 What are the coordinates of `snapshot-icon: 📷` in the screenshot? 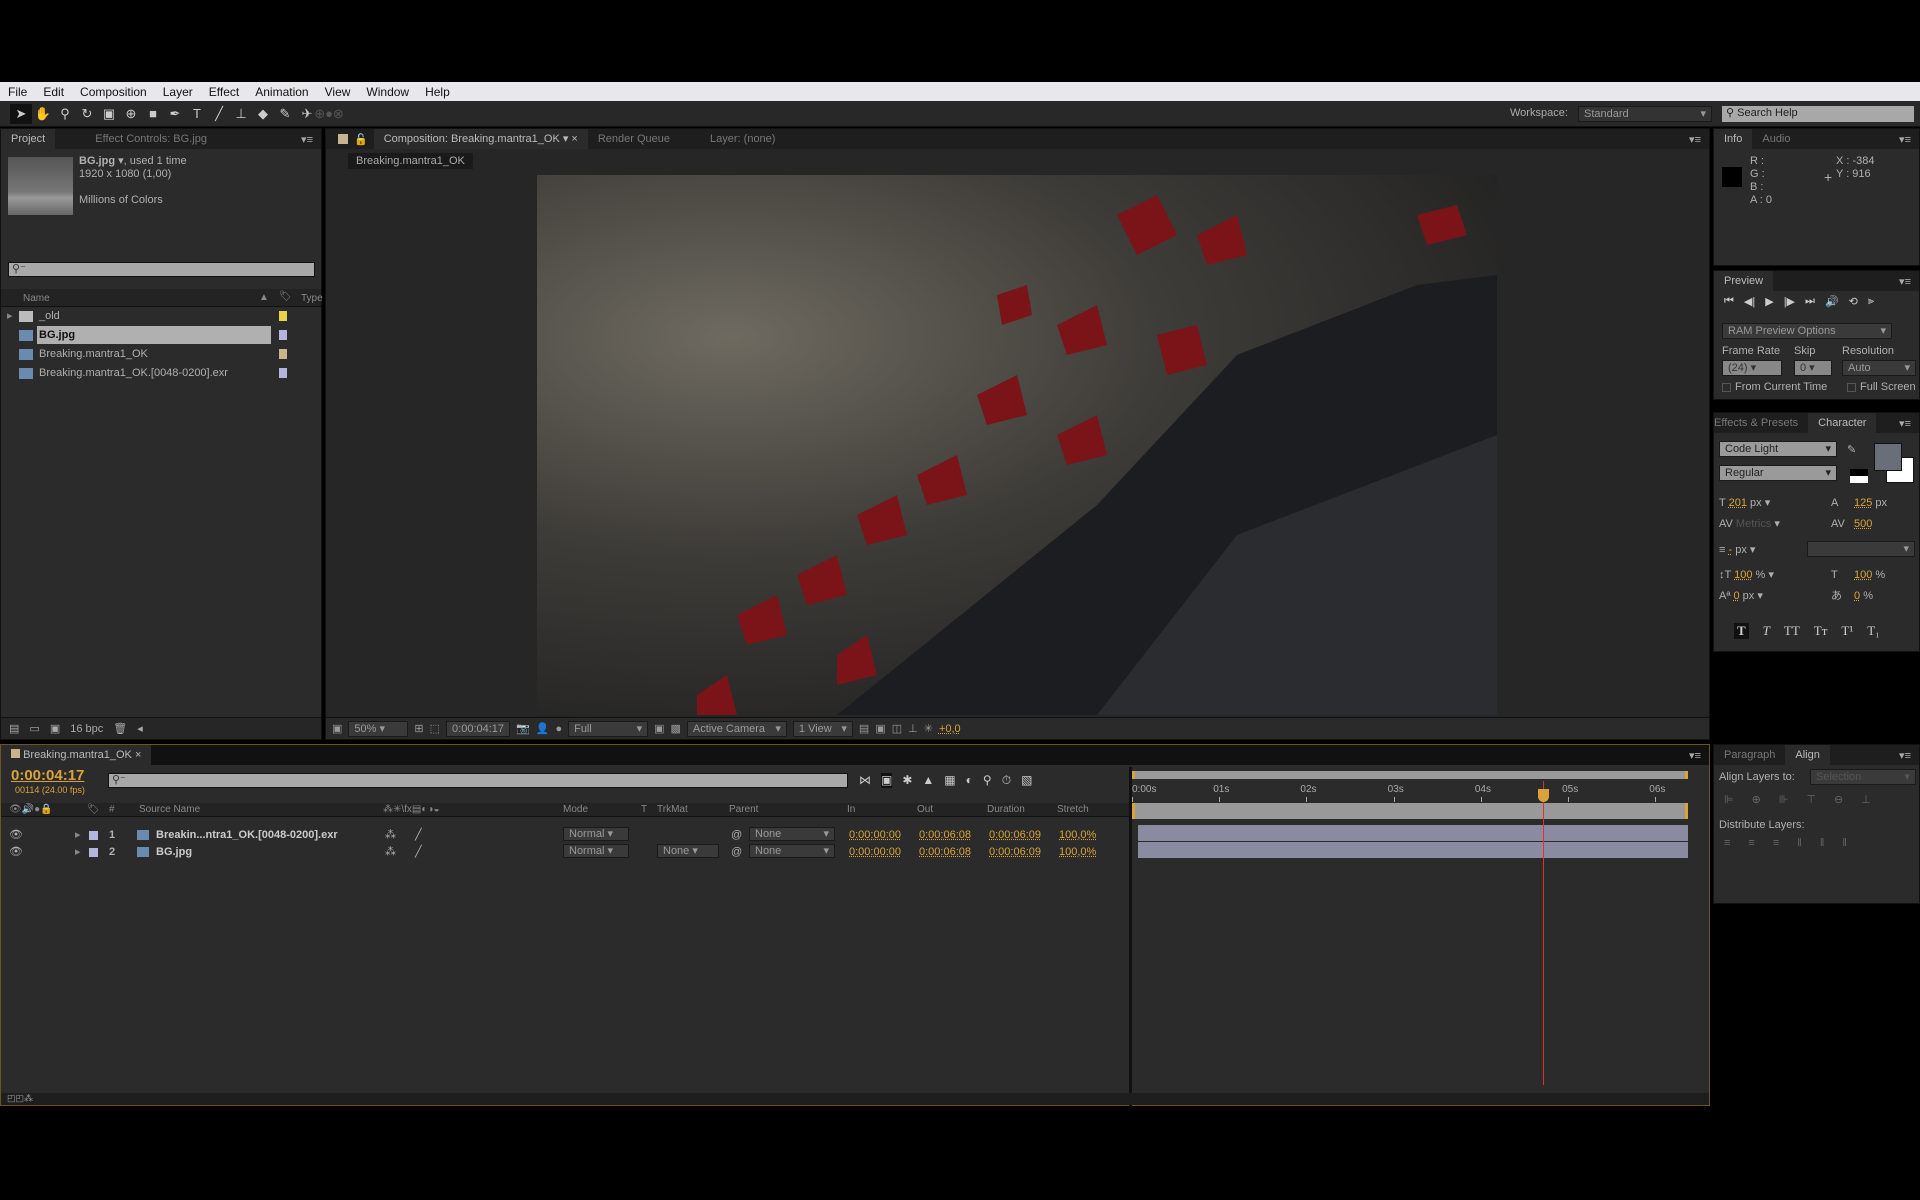 It's located at (523, 728).